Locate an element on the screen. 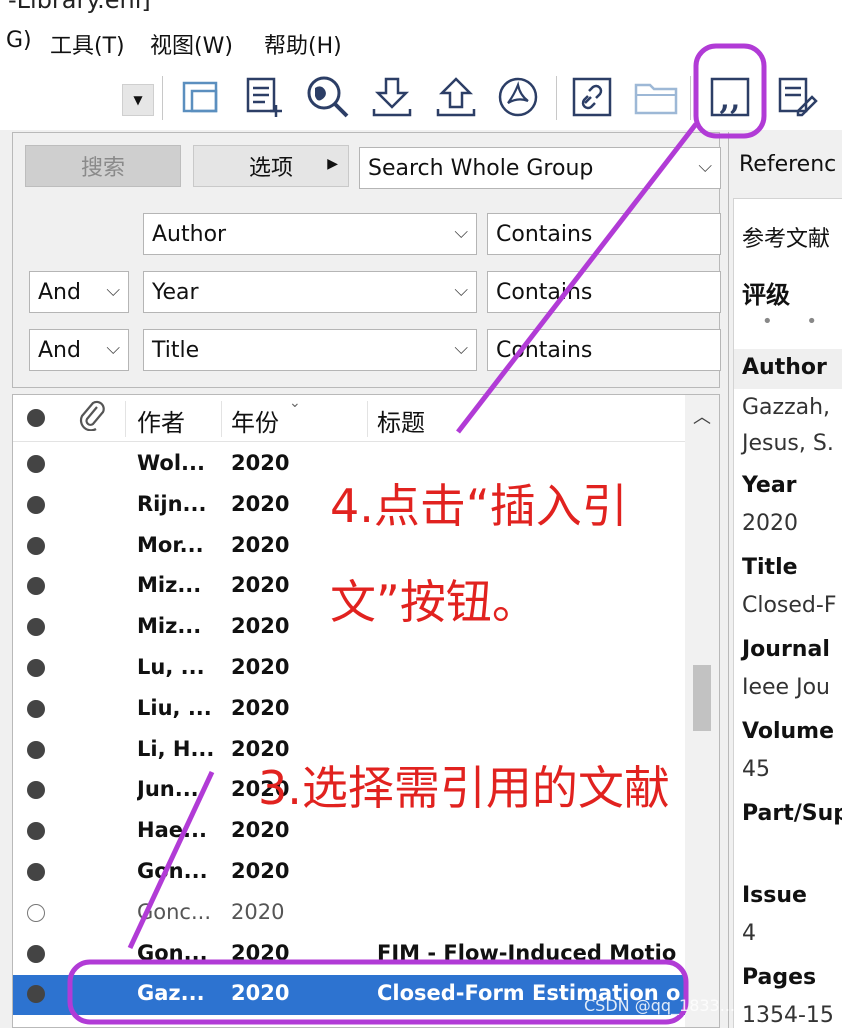 This screenshot has width=842, height=1028. pointer-line-step4 is located at coordinates (577, 278).